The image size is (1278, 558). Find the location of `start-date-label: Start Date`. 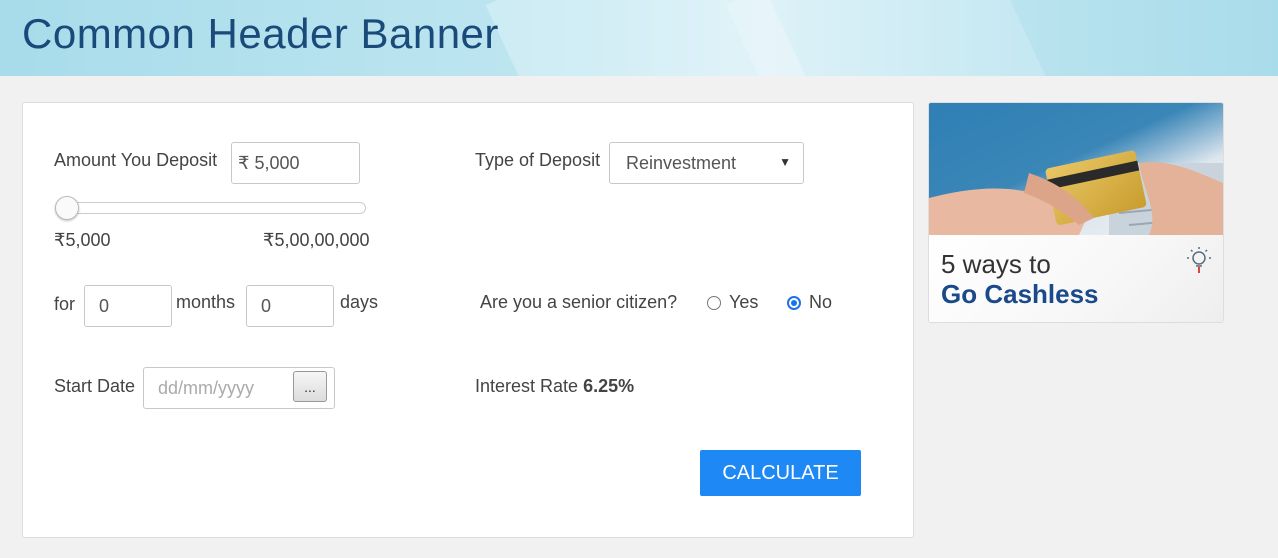

start-date-label: Start Date is located at coordinates (95, 386).